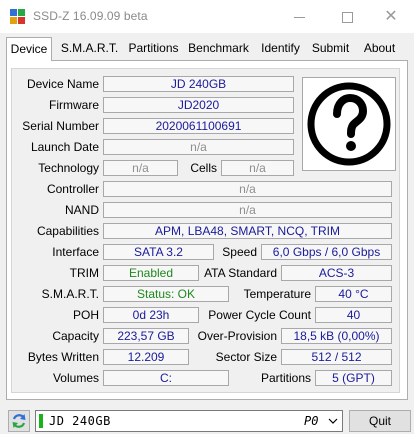  Describe the element at coordinates (70, 294) in the screenshot. I see `smart-label: S.M.A.R.T.` at that location.